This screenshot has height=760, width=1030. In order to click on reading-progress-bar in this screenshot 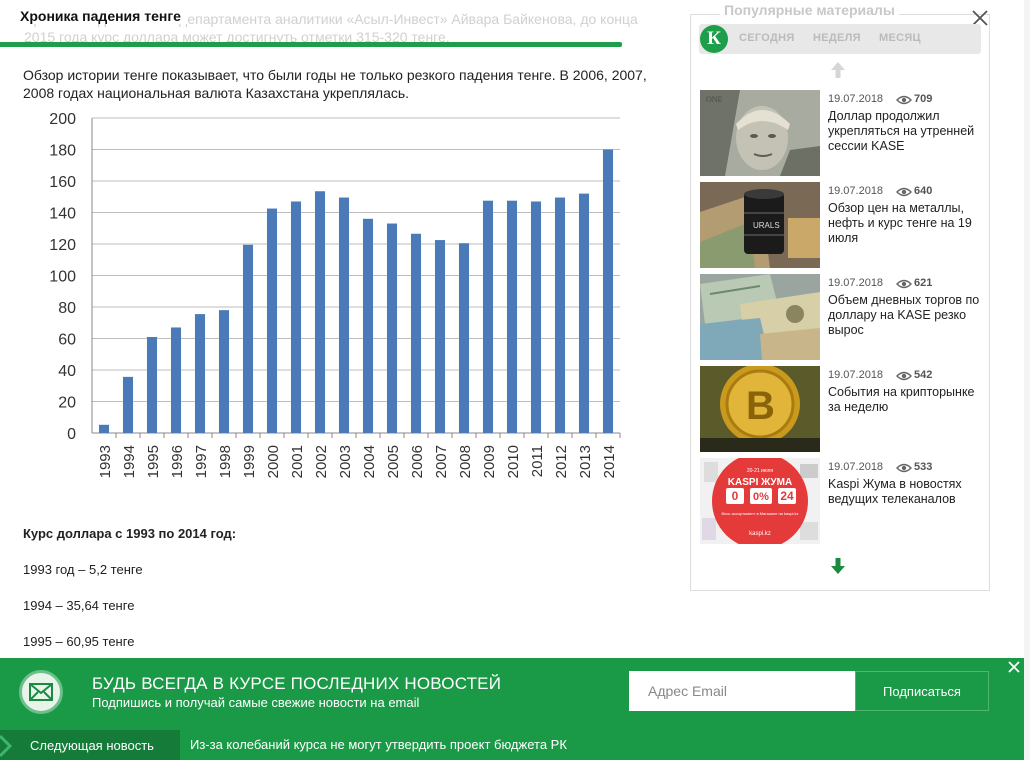, I will do `click(311, 44)`.